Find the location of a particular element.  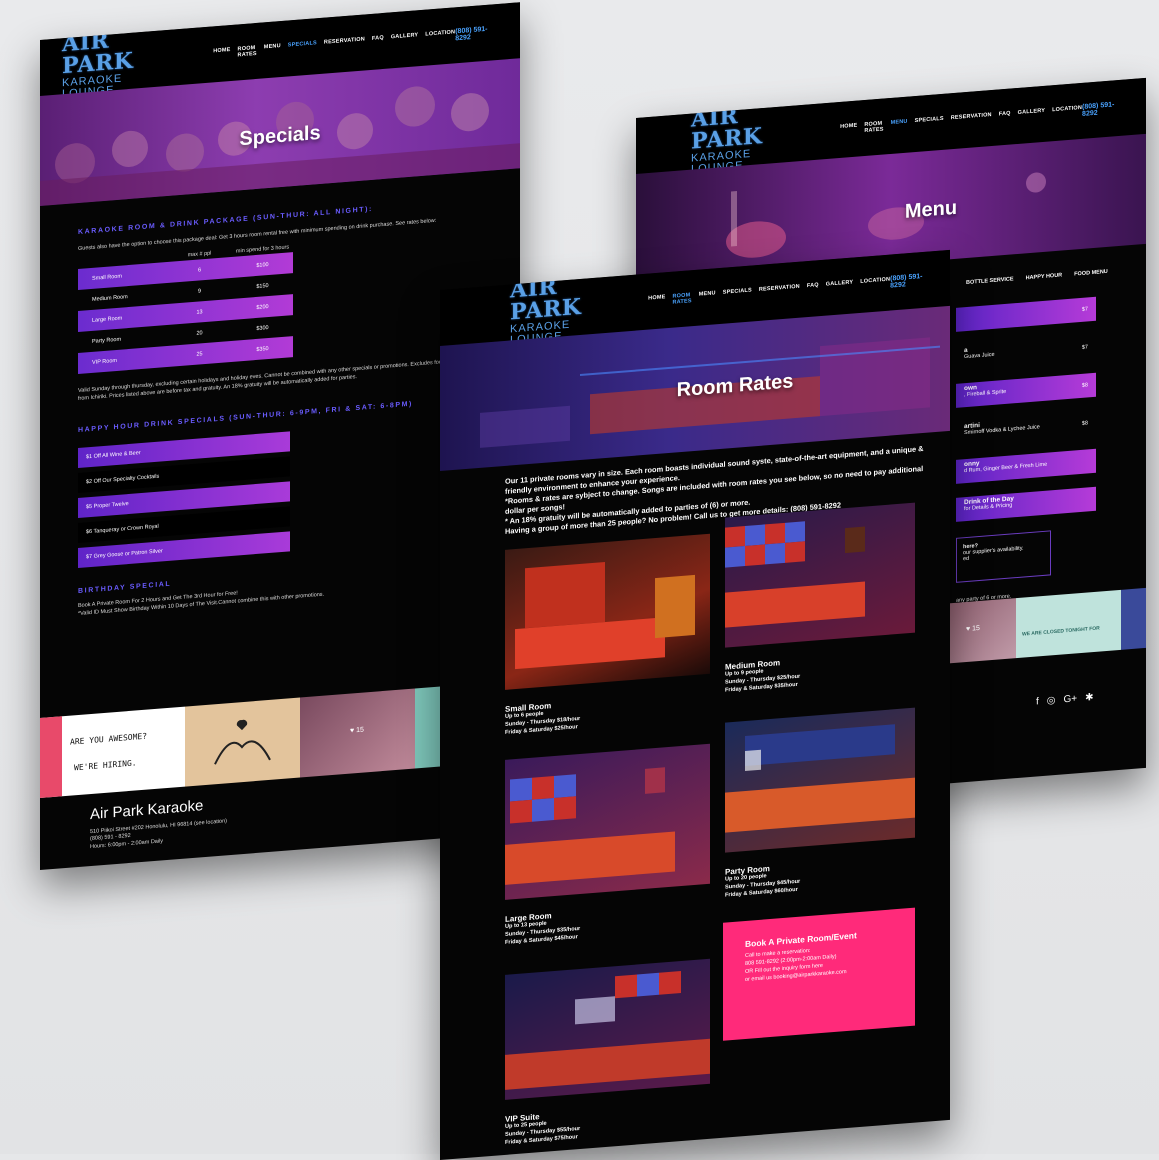

list-item: artini Smirnoff Vodka & Lychee Juice $8 is located at coordinates (1026, 428).